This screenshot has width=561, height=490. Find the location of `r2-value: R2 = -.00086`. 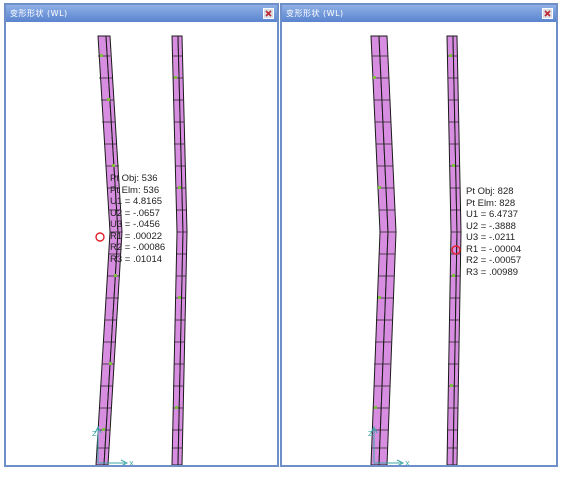

r2-value: R2 = -.00086 is located at coordinates (138, 247).